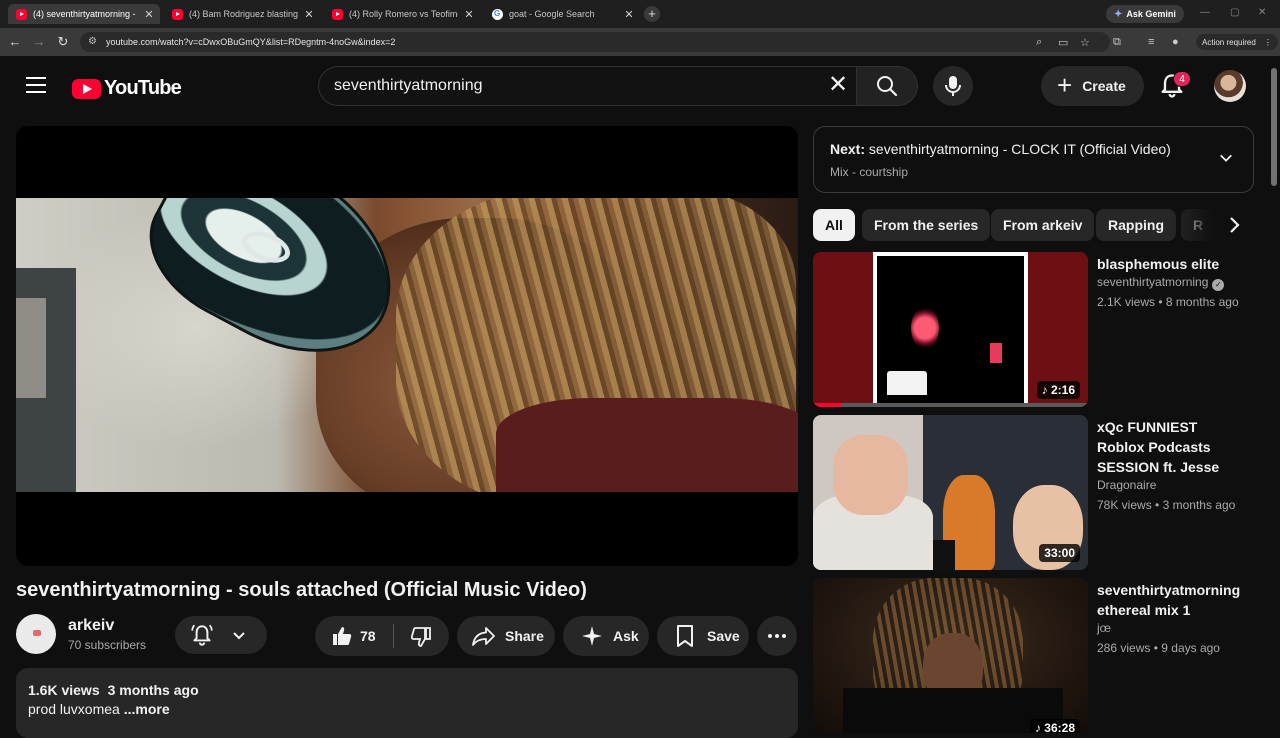 Image resolution: width=1280 pixels, height=738 pixels. I want to click on microphone-icon, so click(953, 86).